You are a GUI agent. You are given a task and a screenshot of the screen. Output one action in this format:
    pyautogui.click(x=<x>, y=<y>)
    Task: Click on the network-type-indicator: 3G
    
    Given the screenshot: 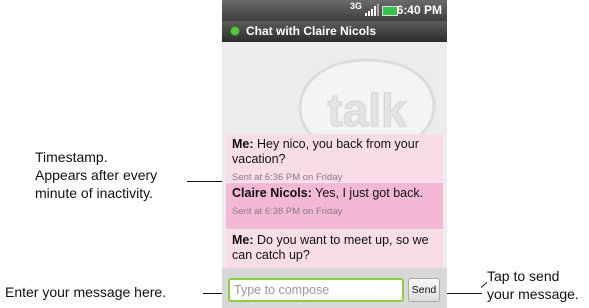 What is the action you would take?
    pyautogui.click(x=356, y=6)
    